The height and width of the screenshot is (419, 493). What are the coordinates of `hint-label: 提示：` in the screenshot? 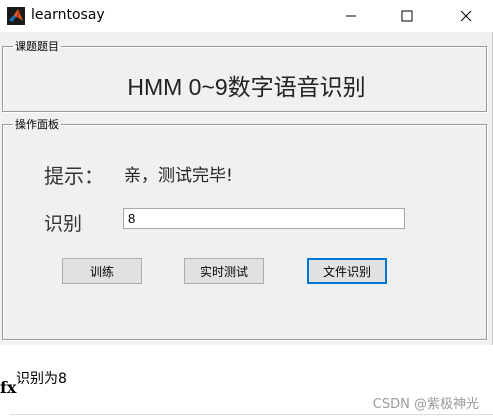 It's located at (74, 176).